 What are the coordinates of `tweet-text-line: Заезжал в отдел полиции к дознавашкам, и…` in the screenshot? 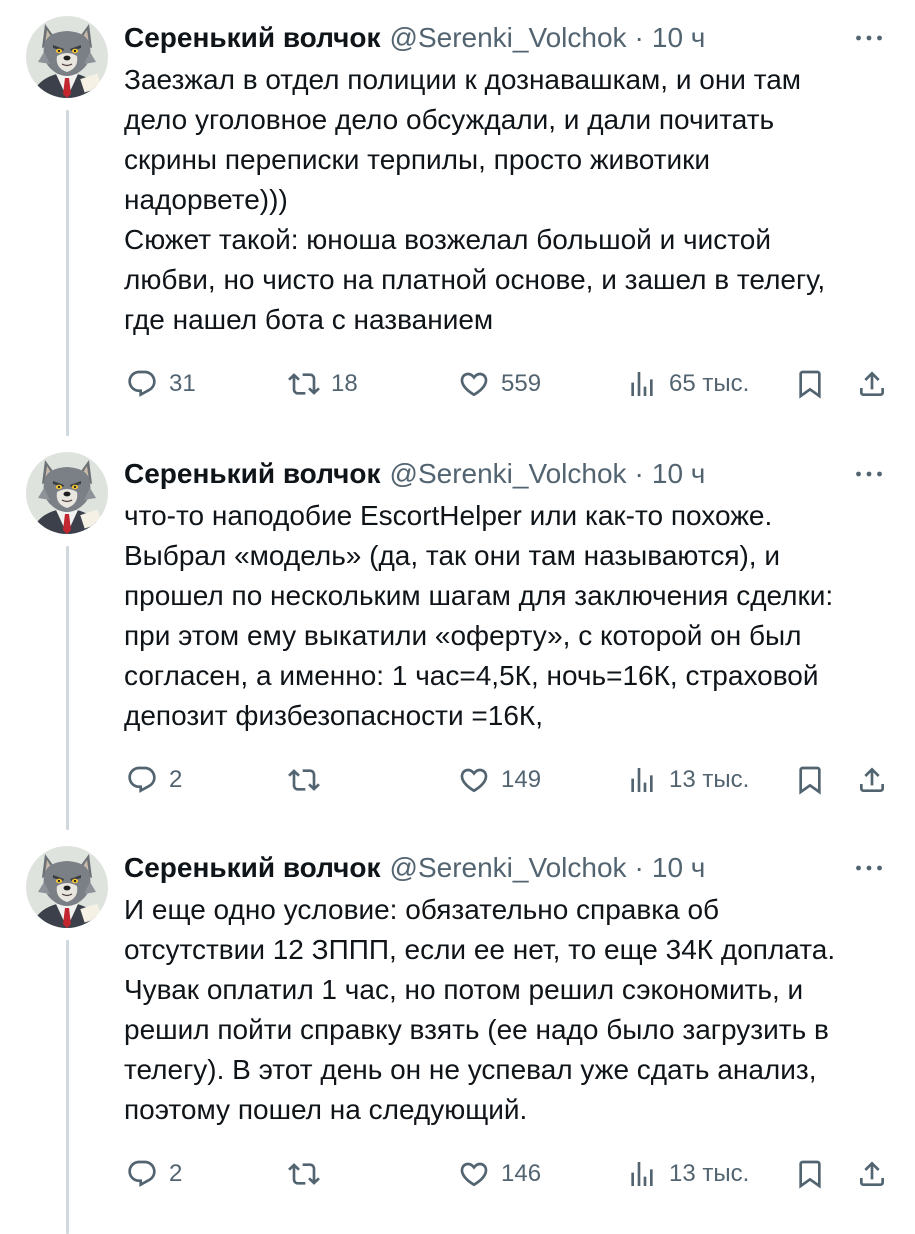 It's located at (463, 79).